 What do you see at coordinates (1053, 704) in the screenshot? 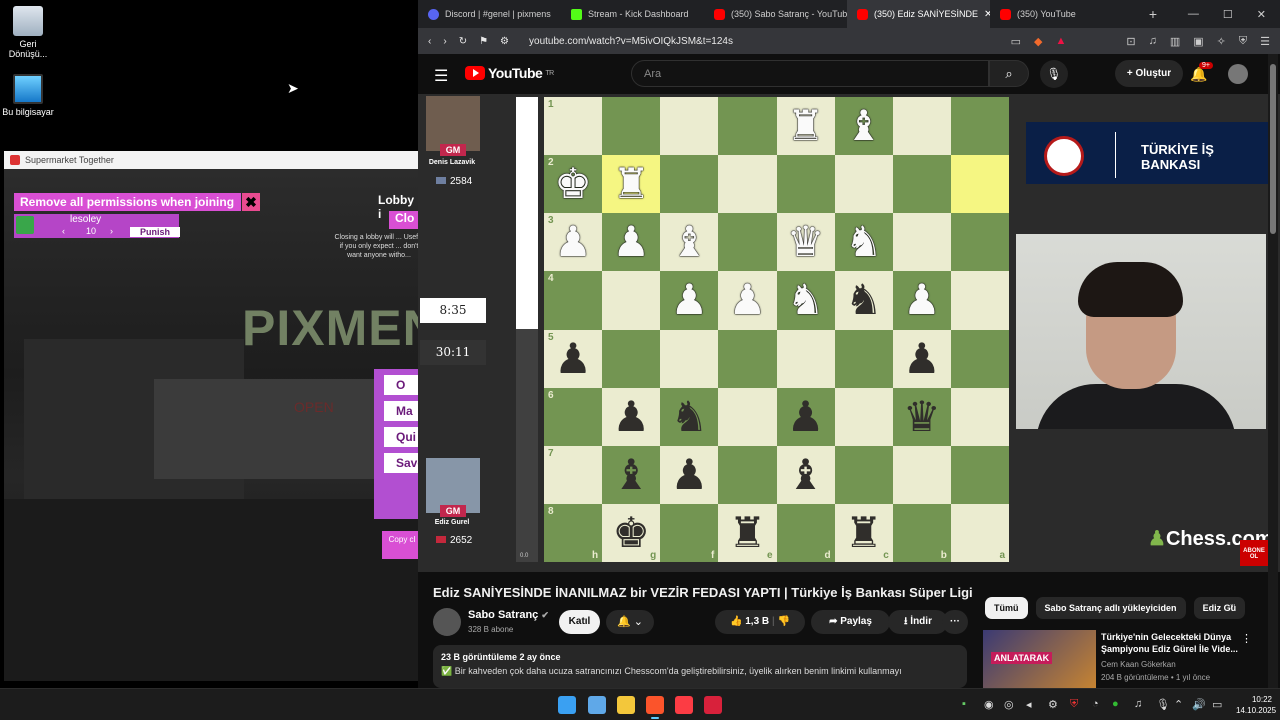
I see `tray-settings-icon: ⚙` at bounding box center [1053, 704].